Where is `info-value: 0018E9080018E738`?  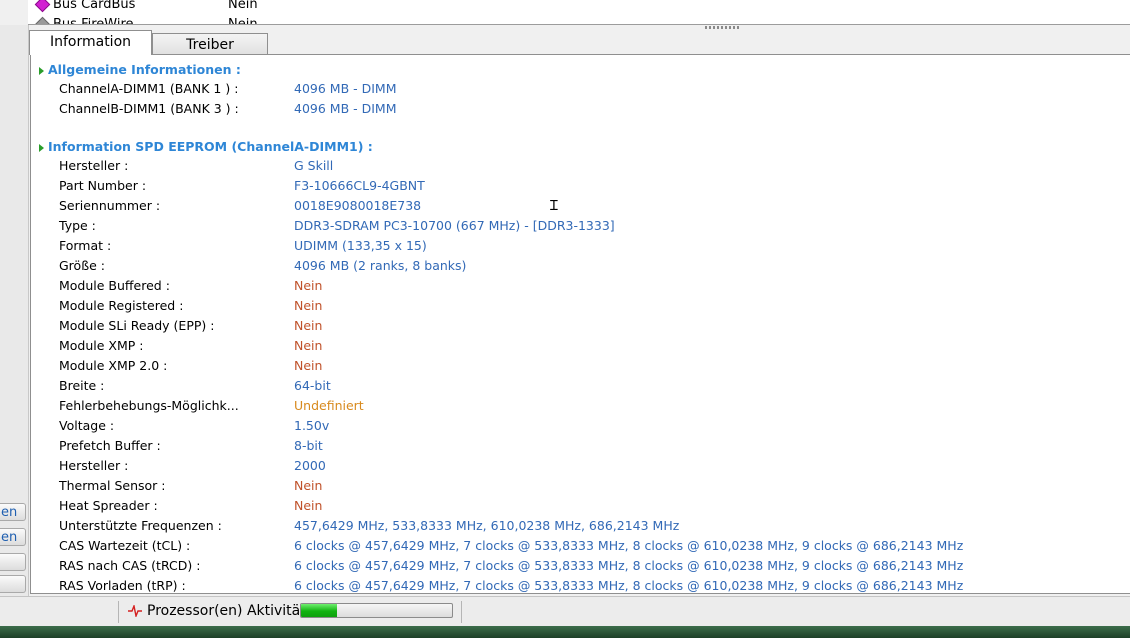 info-value: 0018E9080018E738 is located at coordinates (358, 205).